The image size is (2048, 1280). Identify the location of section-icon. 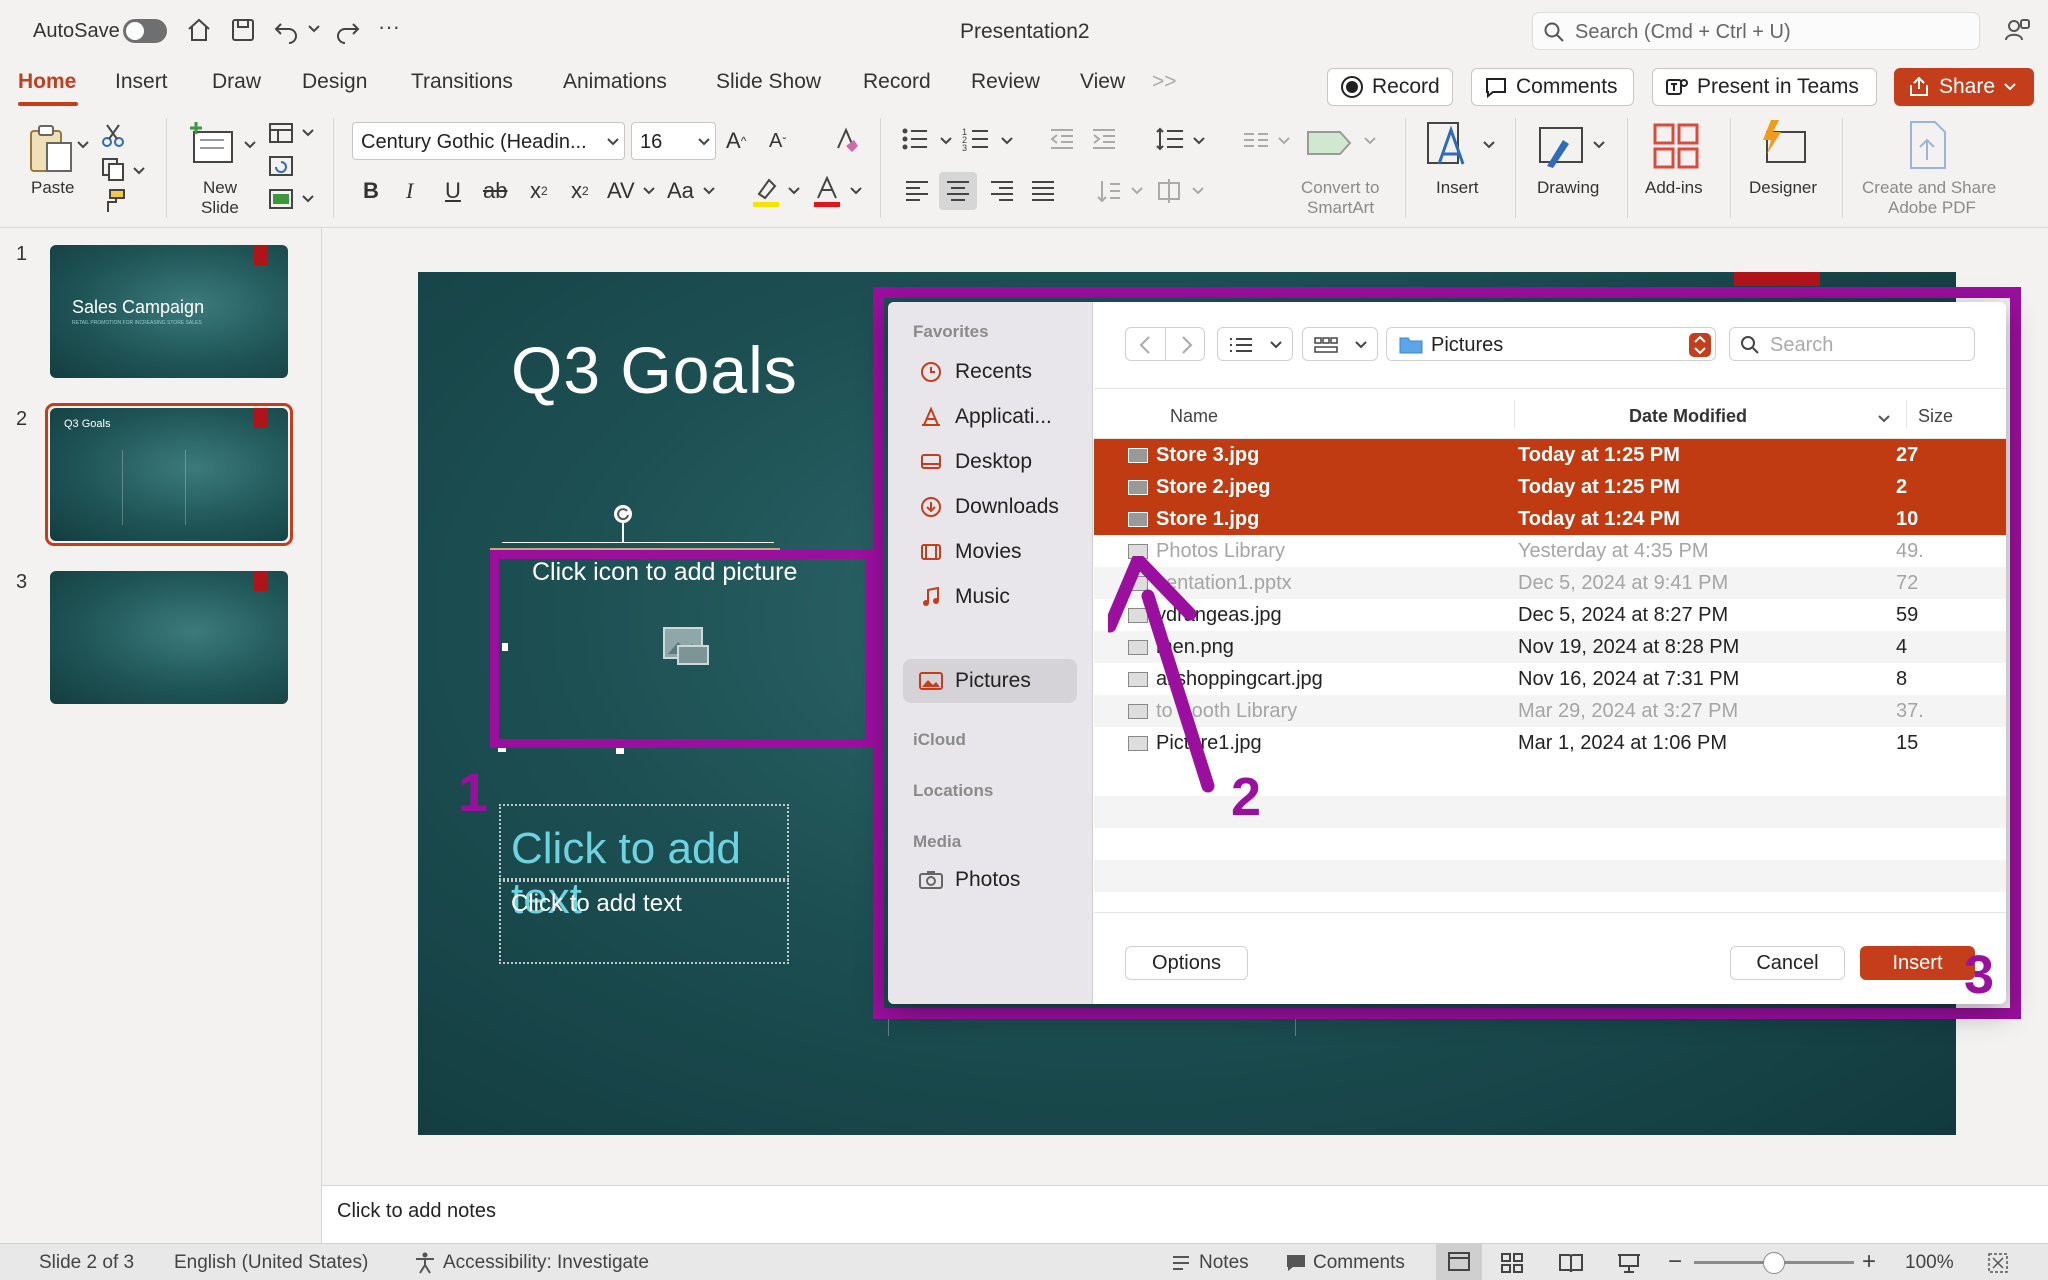
(281, 199).